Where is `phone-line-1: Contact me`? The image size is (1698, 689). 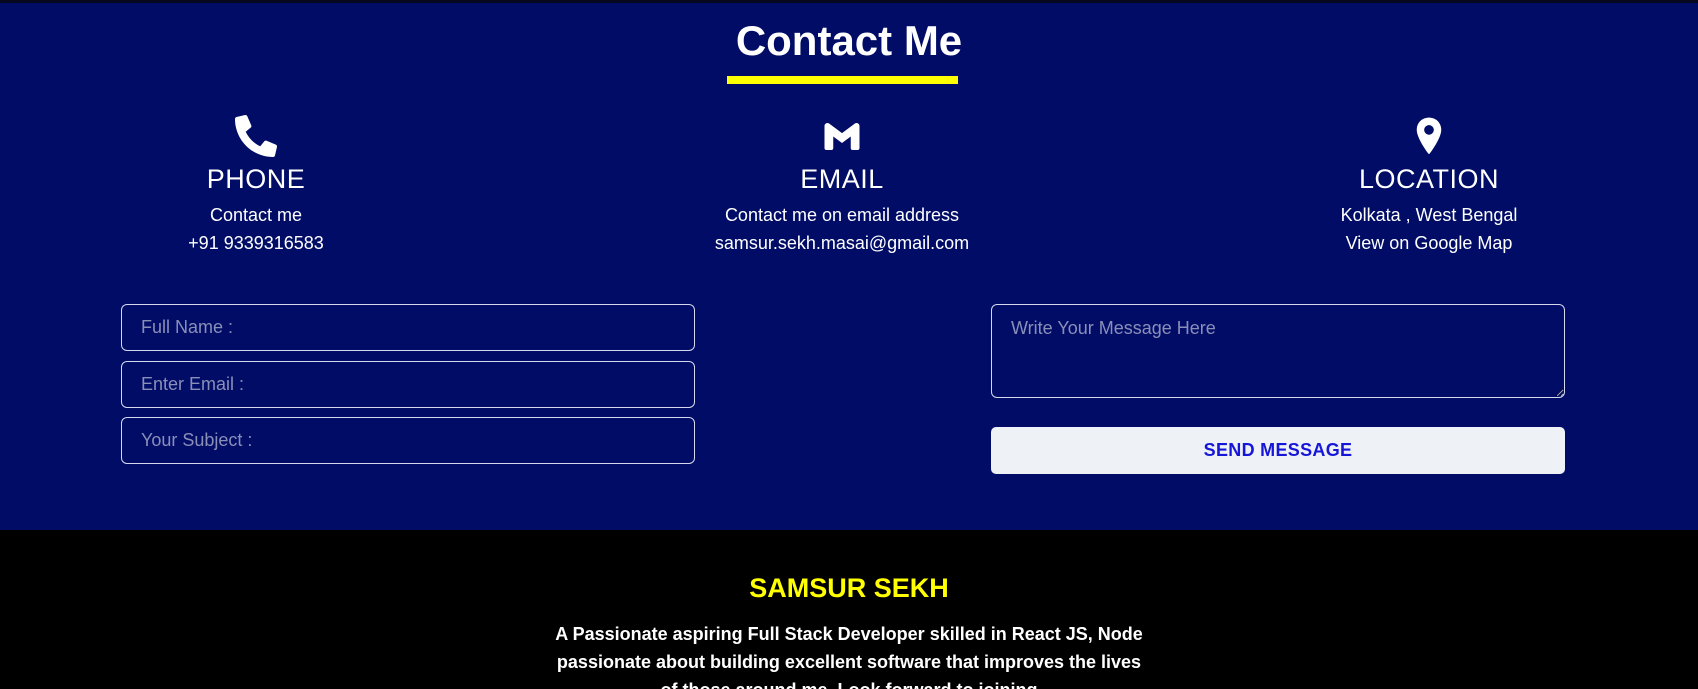 phone-line-1: Contact me is located at coordinates (256, 215).